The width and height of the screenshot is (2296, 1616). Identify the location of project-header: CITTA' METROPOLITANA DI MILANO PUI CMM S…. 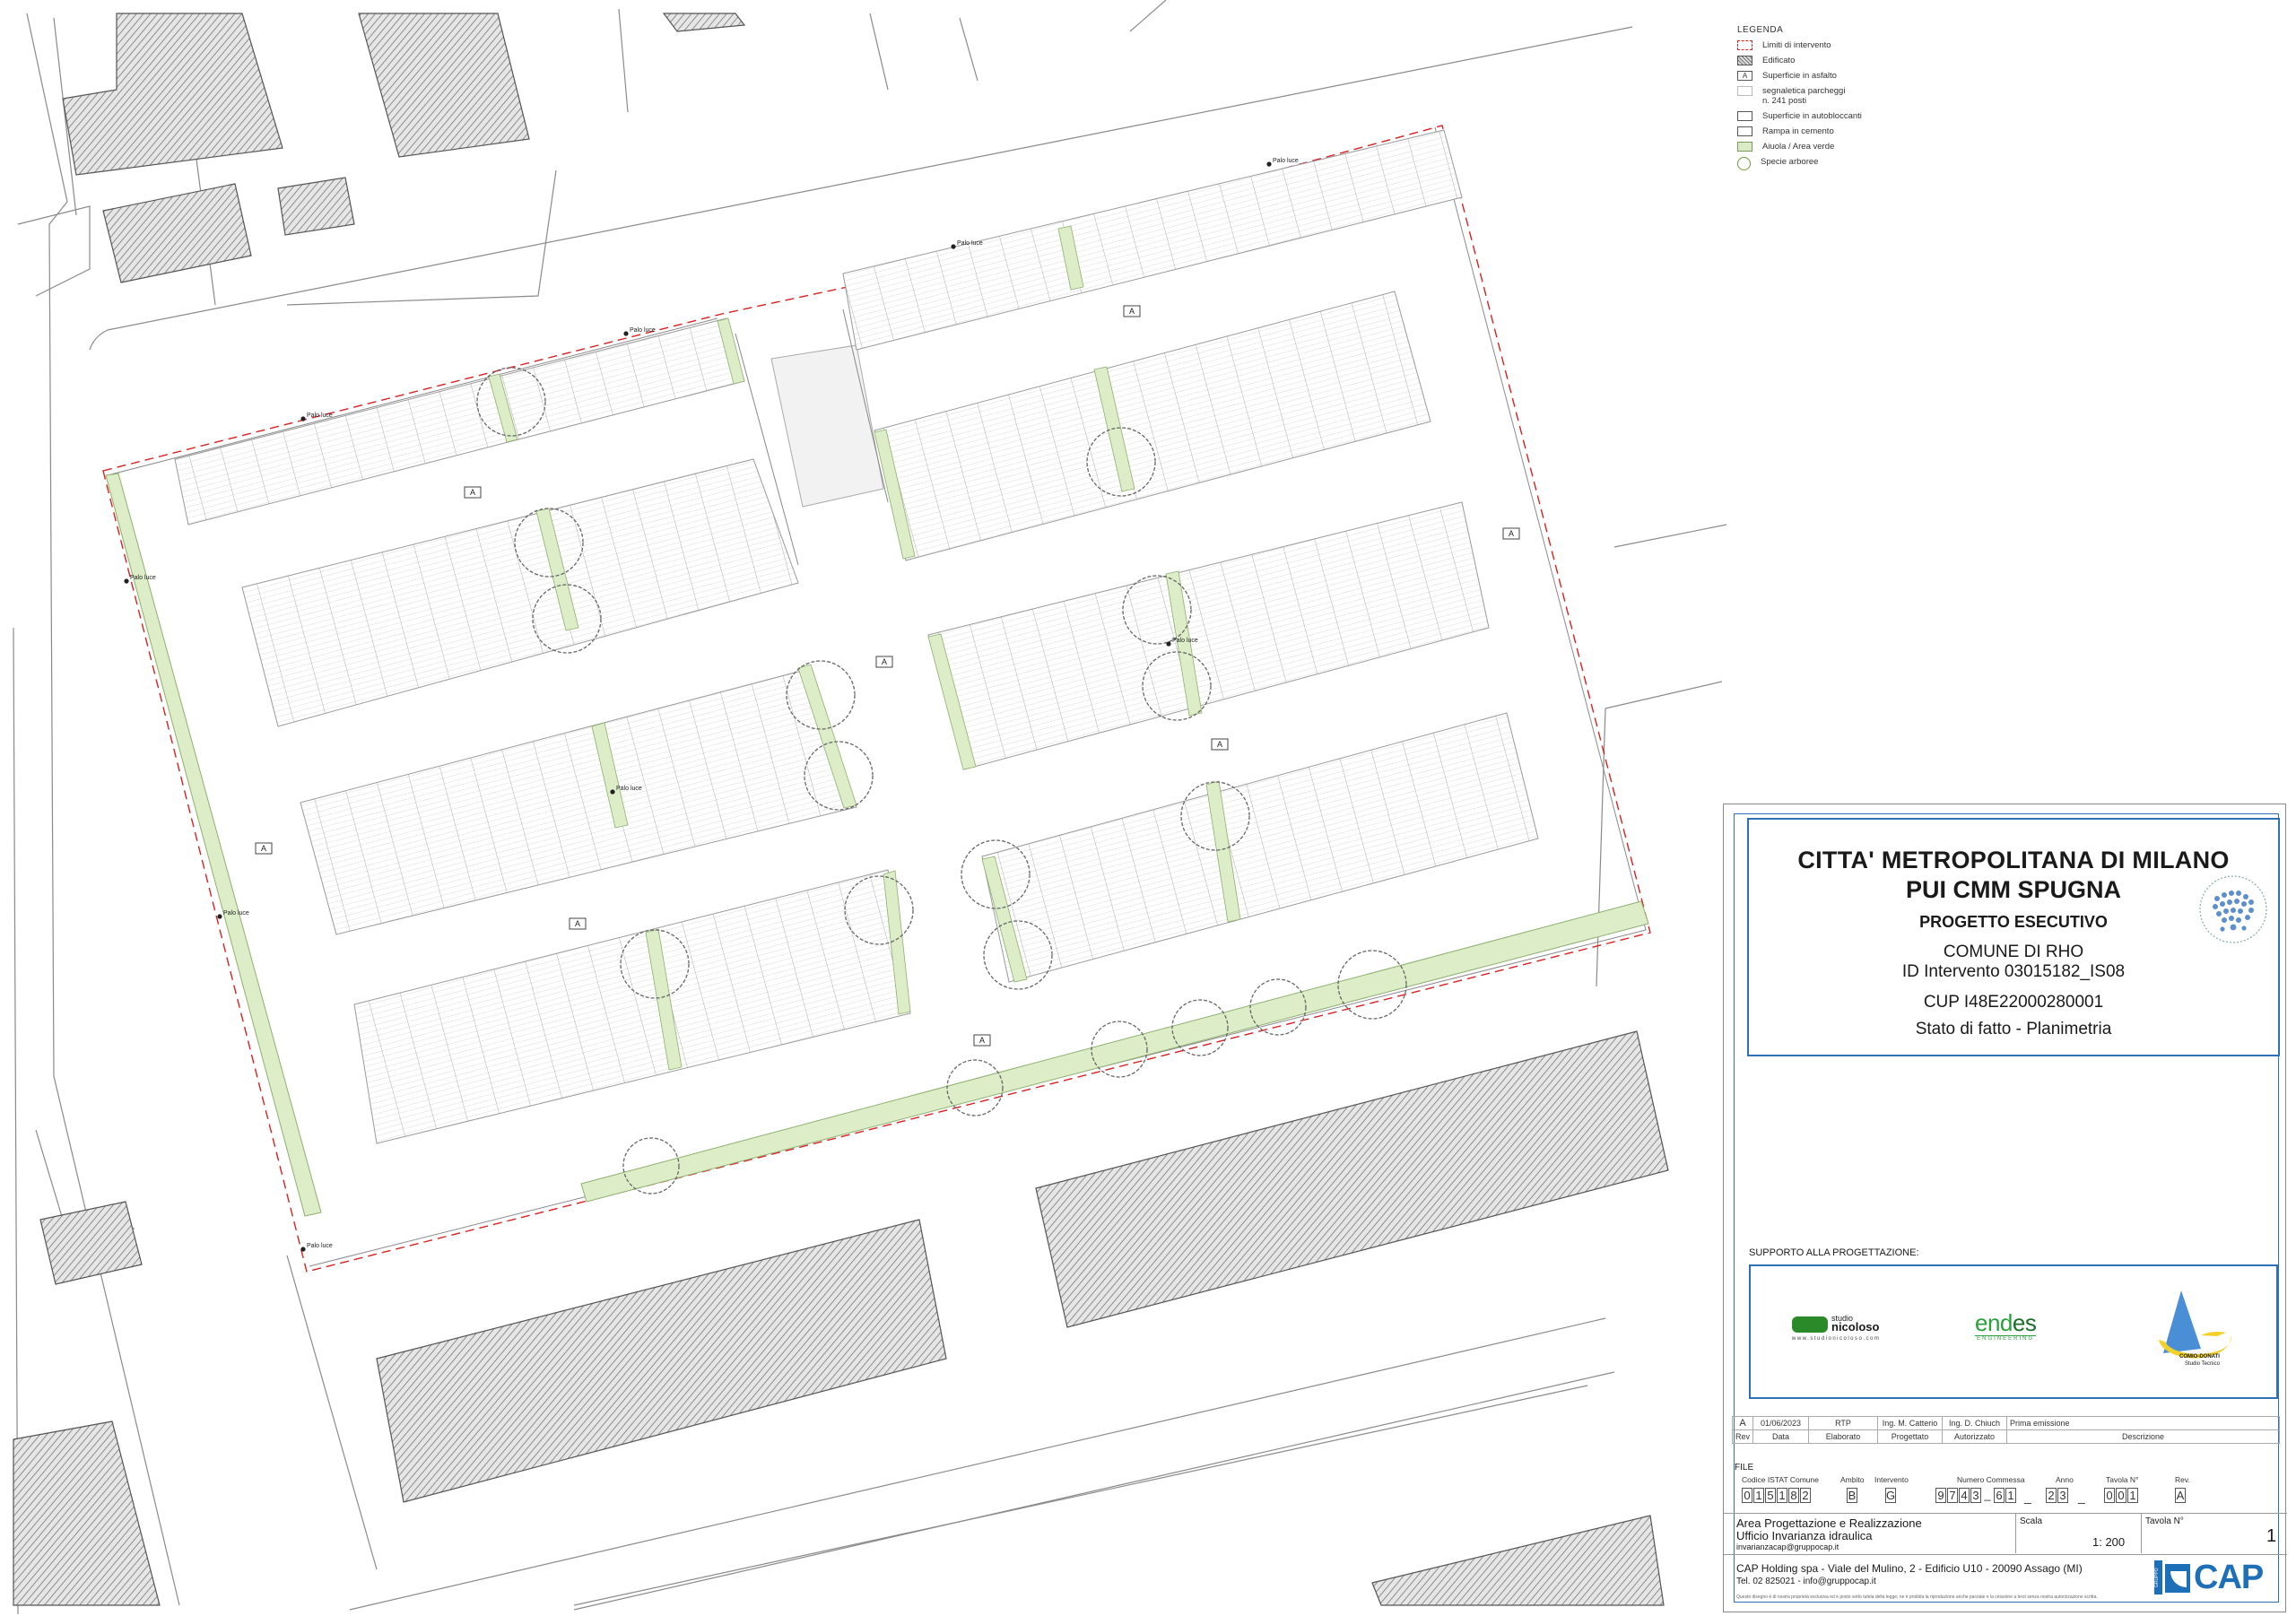
(2013, 937).